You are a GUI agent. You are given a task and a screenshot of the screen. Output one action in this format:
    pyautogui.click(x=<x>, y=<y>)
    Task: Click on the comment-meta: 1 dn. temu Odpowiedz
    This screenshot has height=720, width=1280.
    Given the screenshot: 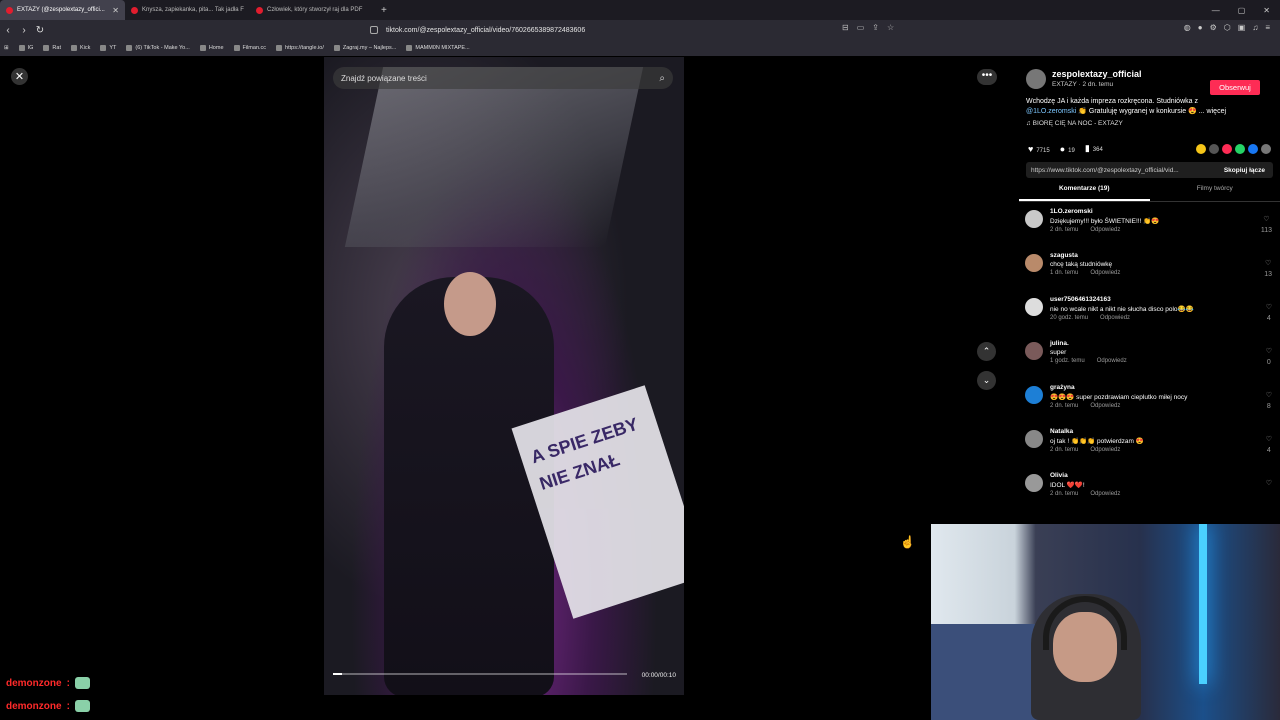 What is the action you would take?
    pyautogui.click(x=1091, y=273)
    